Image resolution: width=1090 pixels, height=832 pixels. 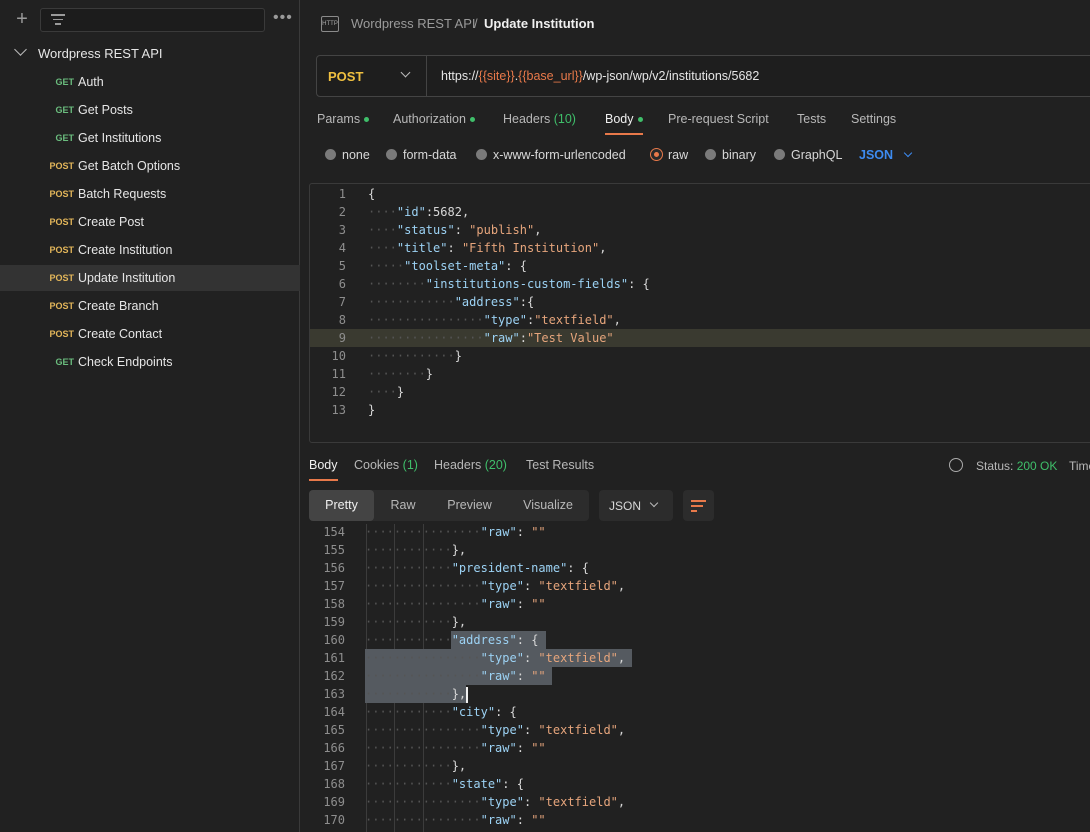 What do you see at coordinates (283, 18) in the screenshot?
I see `more-options-icon: •••` at bounding box center [283, 18].